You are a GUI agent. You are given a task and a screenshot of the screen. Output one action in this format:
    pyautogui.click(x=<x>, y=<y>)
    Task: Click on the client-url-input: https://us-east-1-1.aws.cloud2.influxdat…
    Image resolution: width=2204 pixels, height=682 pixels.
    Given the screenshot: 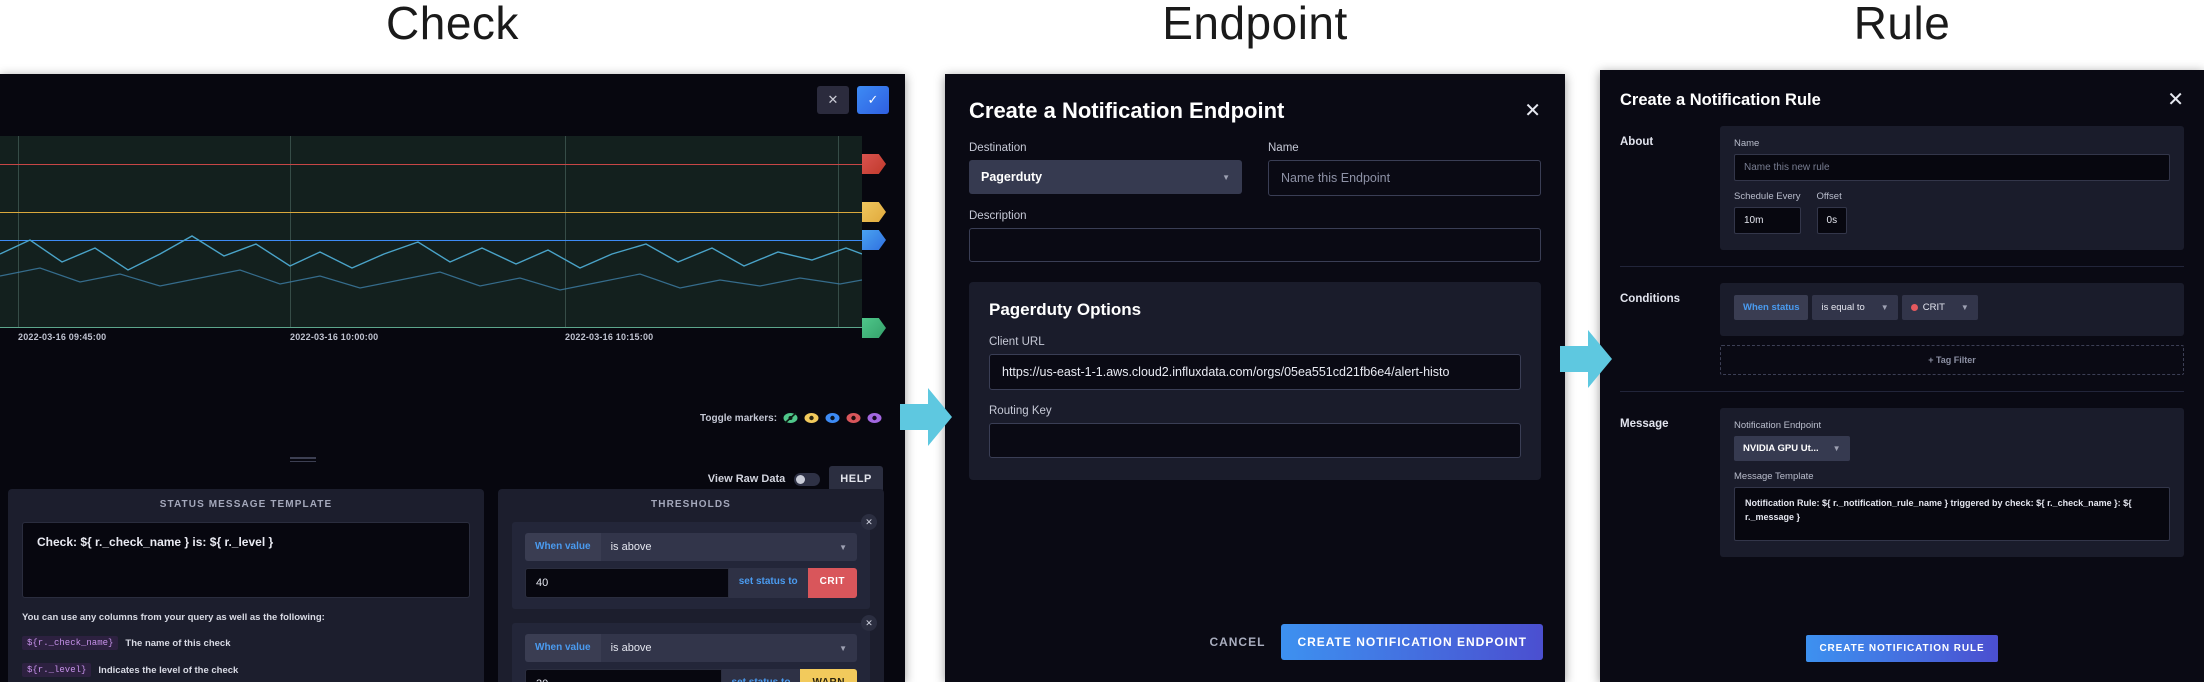 What is the action you would take?
    pyautogui.click(x=1255, y=372)
    